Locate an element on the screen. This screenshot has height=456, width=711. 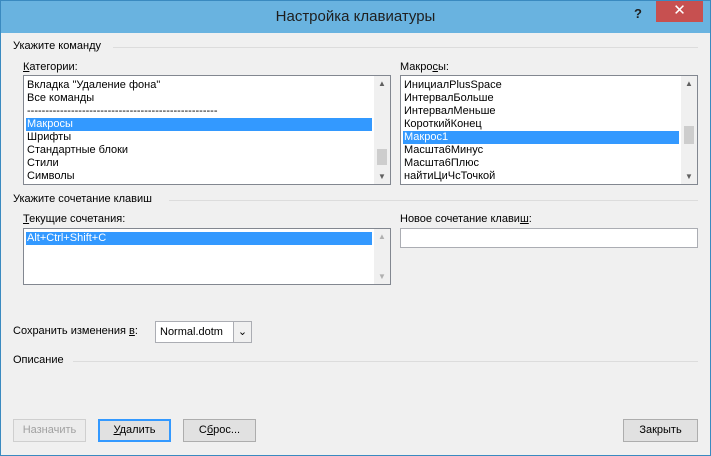
macro-list-item: Масшта6Минус is located at coordinates (541, 150).